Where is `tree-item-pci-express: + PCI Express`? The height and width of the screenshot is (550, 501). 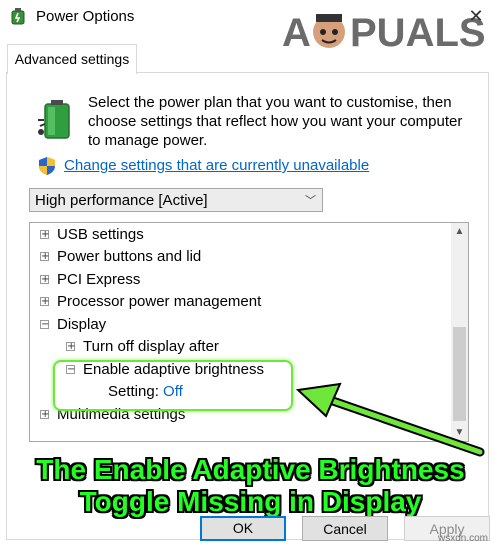
tree-item-pci-express: + PCI Express is located at coordinates (90, 280).